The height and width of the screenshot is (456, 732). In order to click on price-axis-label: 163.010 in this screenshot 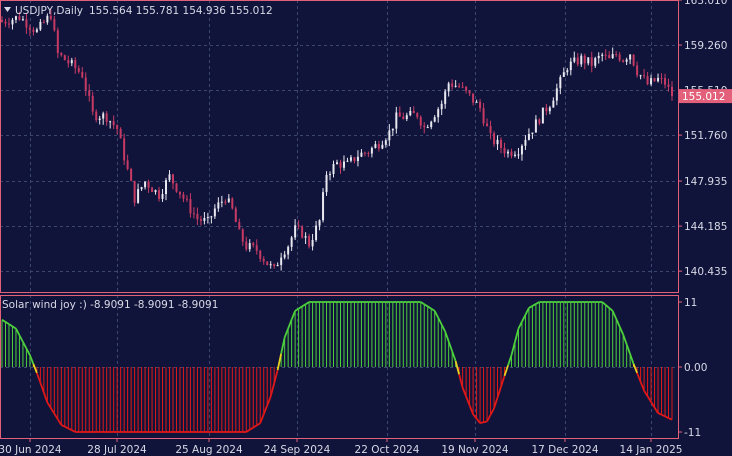, I will do `click(705, 3)`.